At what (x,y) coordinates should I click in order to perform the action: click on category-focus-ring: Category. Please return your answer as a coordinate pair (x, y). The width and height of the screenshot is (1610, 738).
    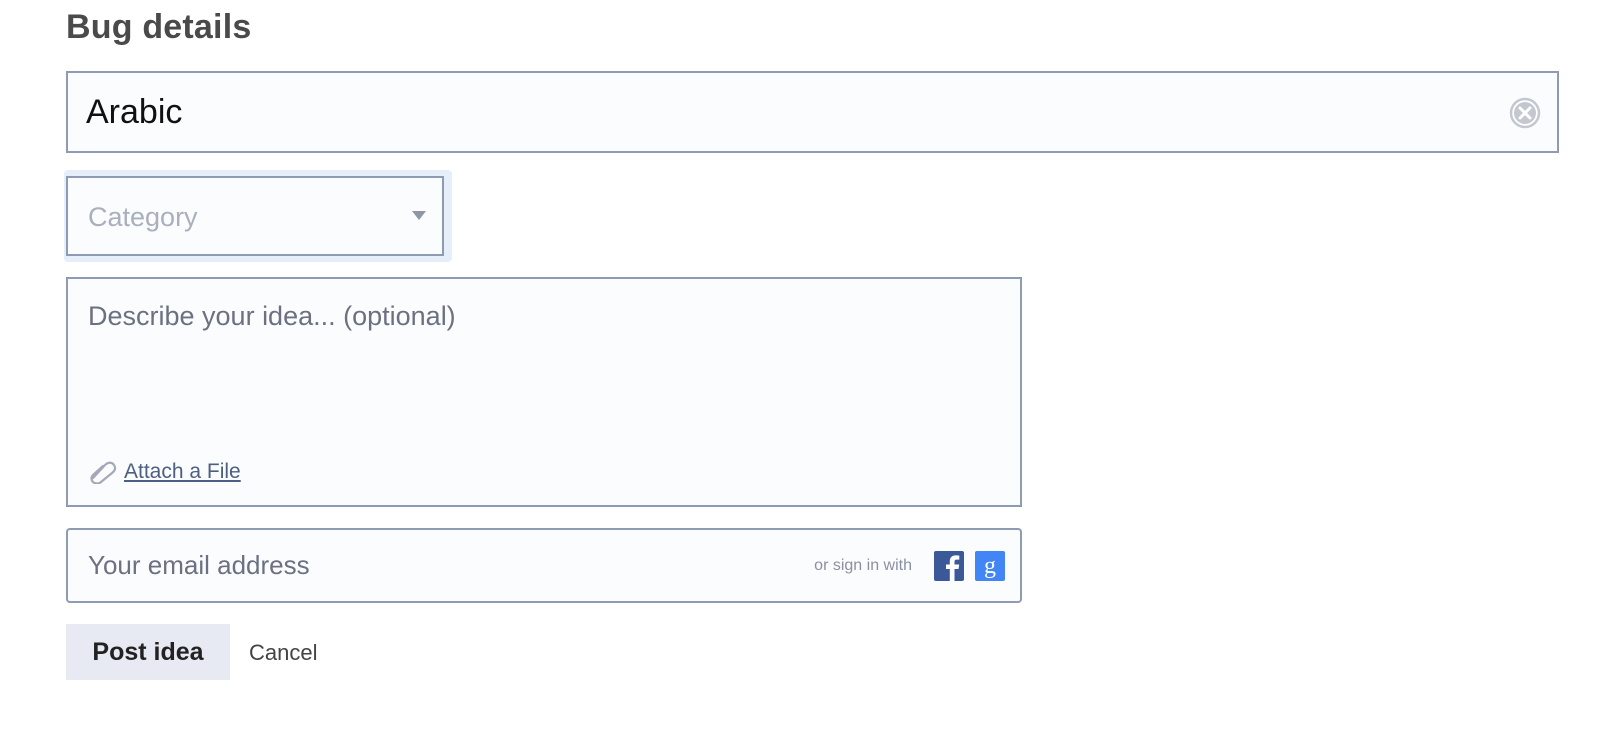
    Looking at the image, I should click on (258, 216).